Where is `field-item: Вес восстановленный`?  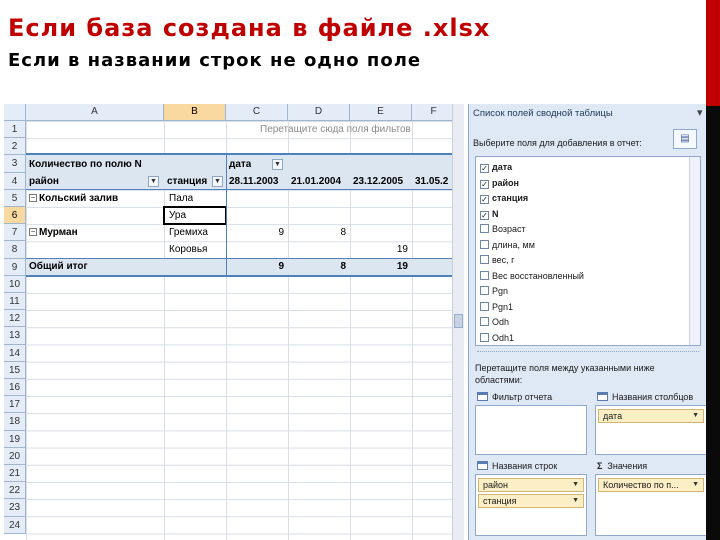
field-item: Вес восстановленный is located at coordinates (532, 276).